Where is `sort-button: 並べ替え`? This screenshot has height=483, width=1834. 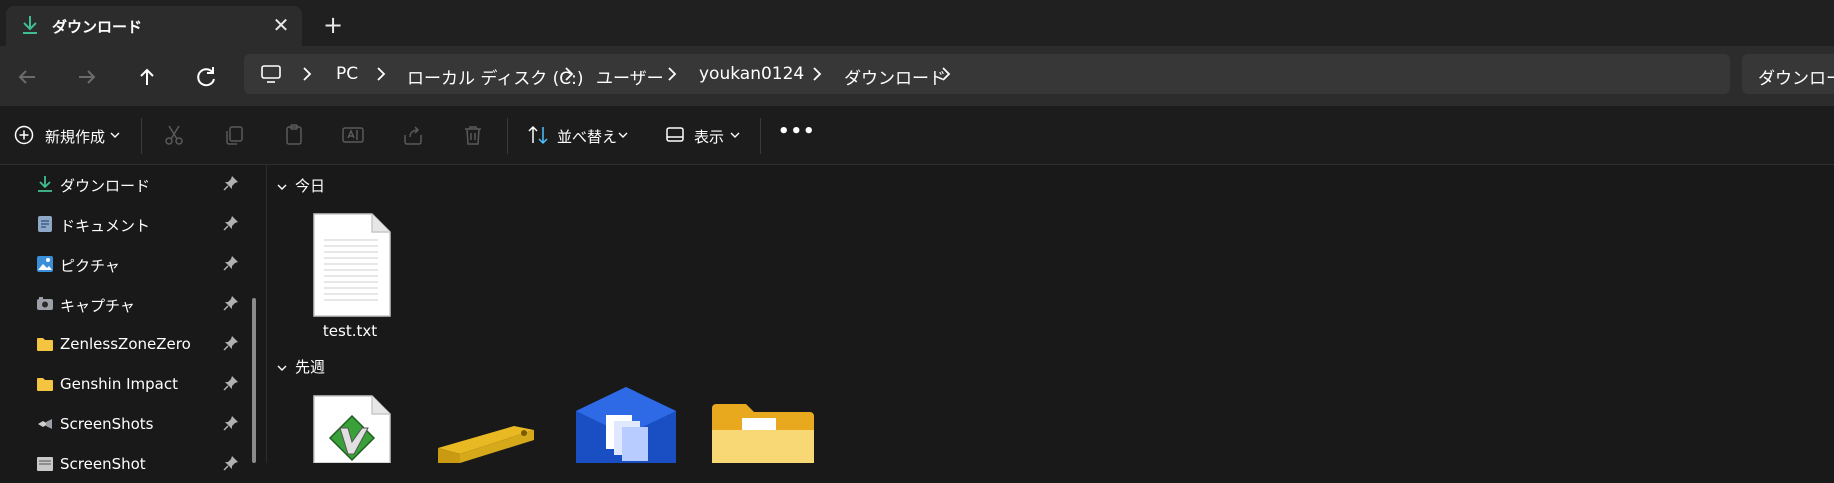
sort-button: 並べ替え is located at coordinates (587, 136).